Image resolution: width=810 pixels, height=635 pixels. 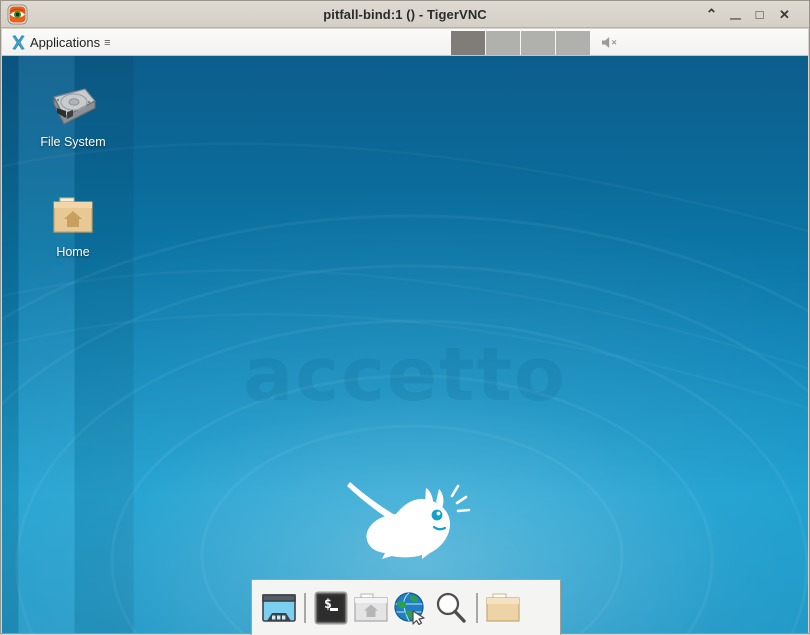 I want to click on web-browser-icon, so click(x=409, y=608).